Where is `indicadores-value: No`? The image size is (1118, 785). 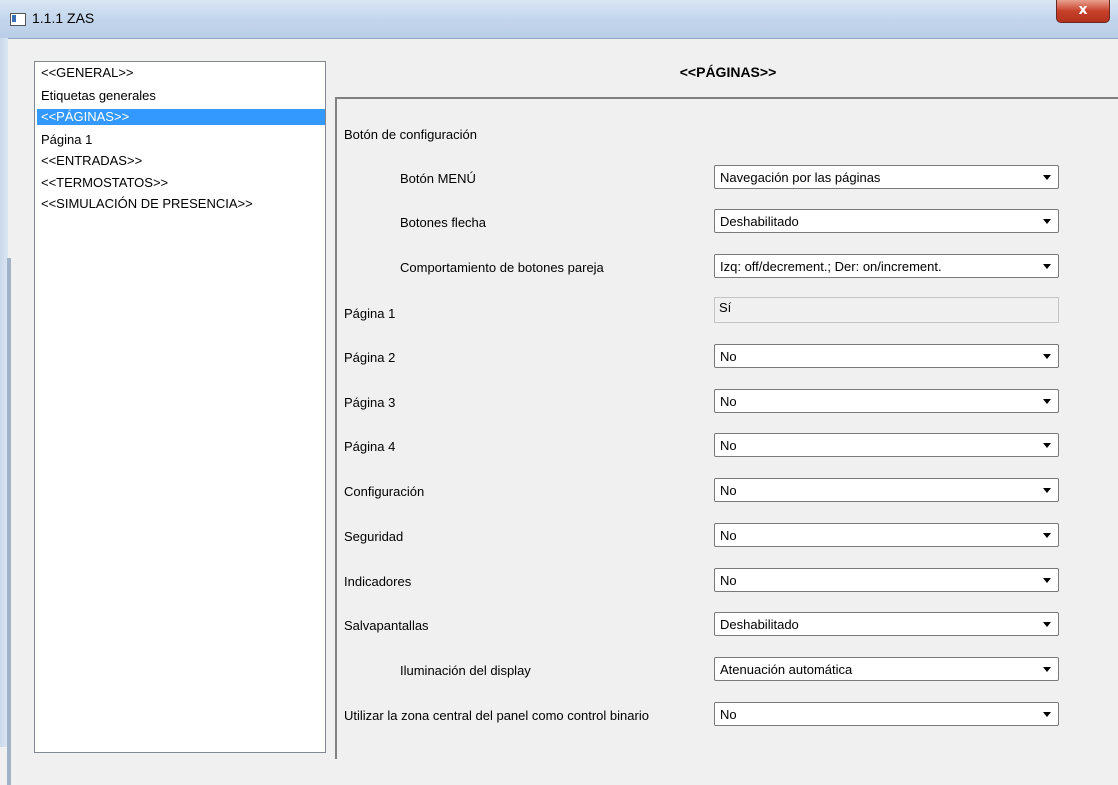
indicadores-value: No is located at coordinates (728, 580).